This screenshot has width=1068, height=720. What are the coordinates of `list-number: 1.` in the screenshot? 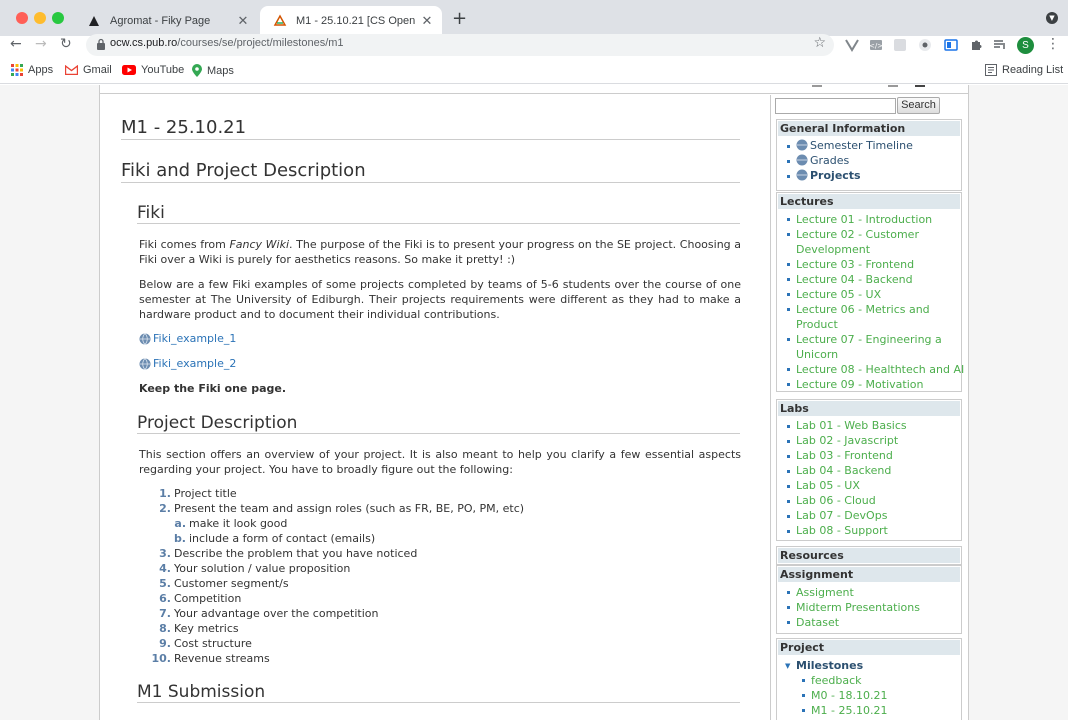 It's located at (165, 493).